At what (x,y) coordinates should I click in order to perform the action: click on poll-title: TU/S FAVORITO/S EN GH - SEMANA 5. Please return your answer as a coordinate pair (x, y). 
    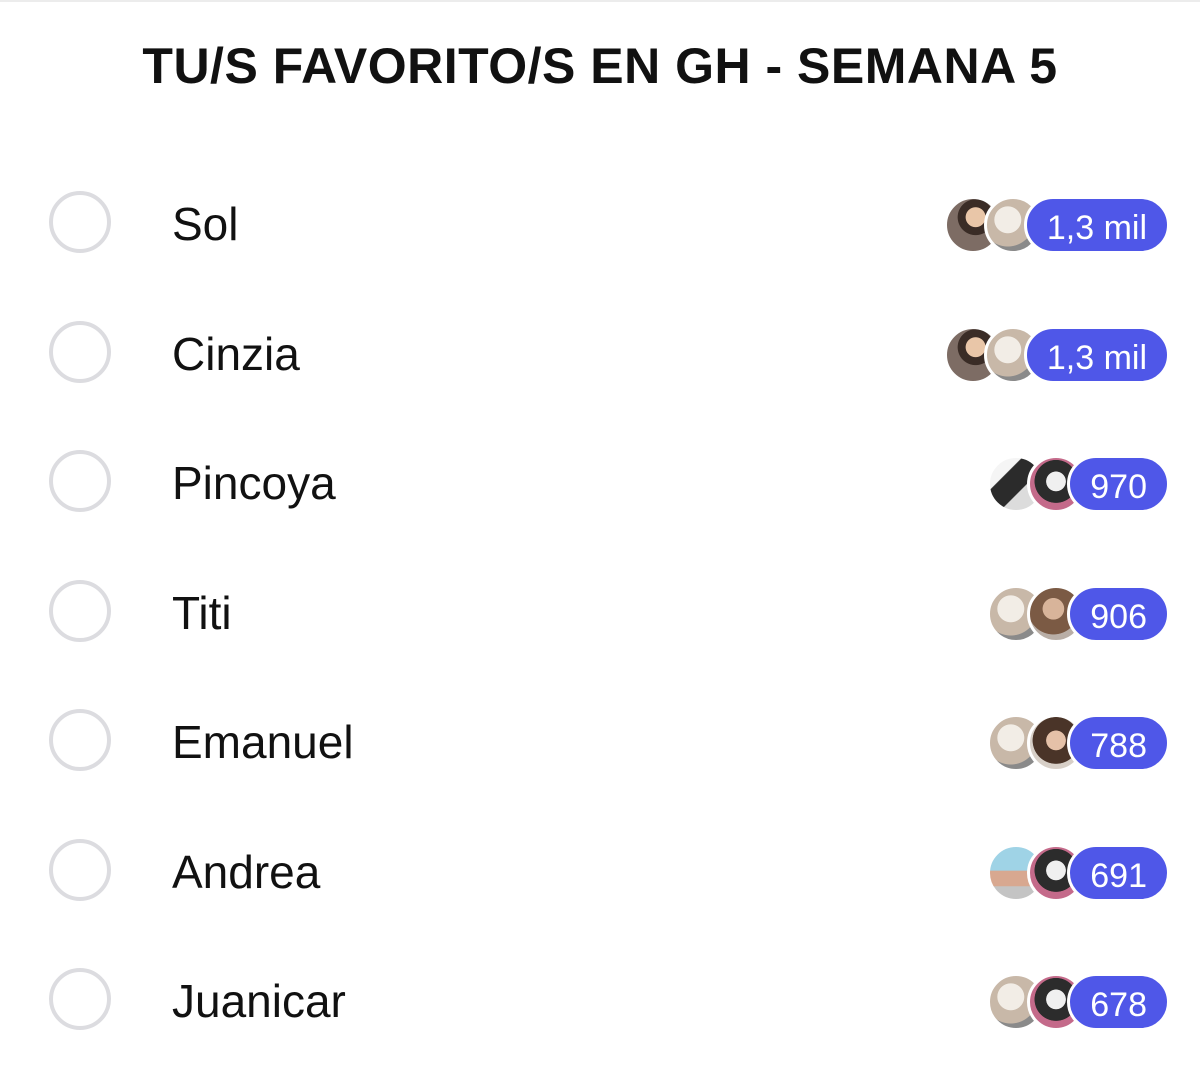
    Looking at the image, I should click on (600, 66).